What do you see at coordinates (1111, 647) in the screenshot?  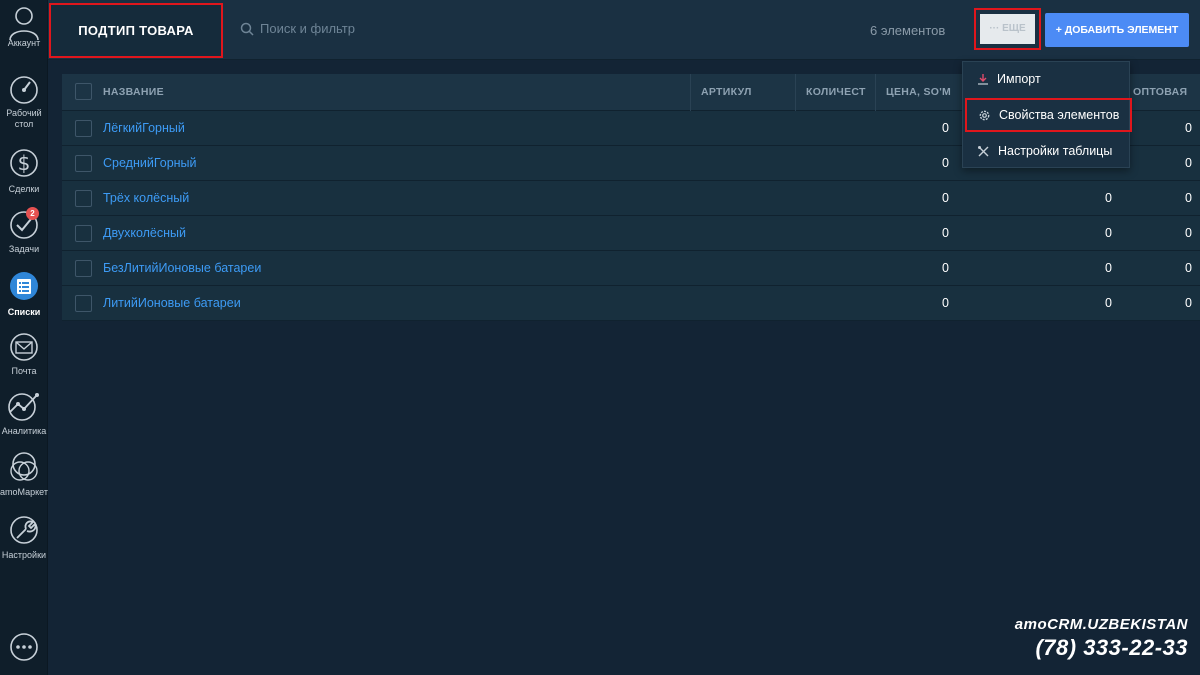 I see `watermark-phone: (78) 333-22-33` at bounding box center [1111, 647].